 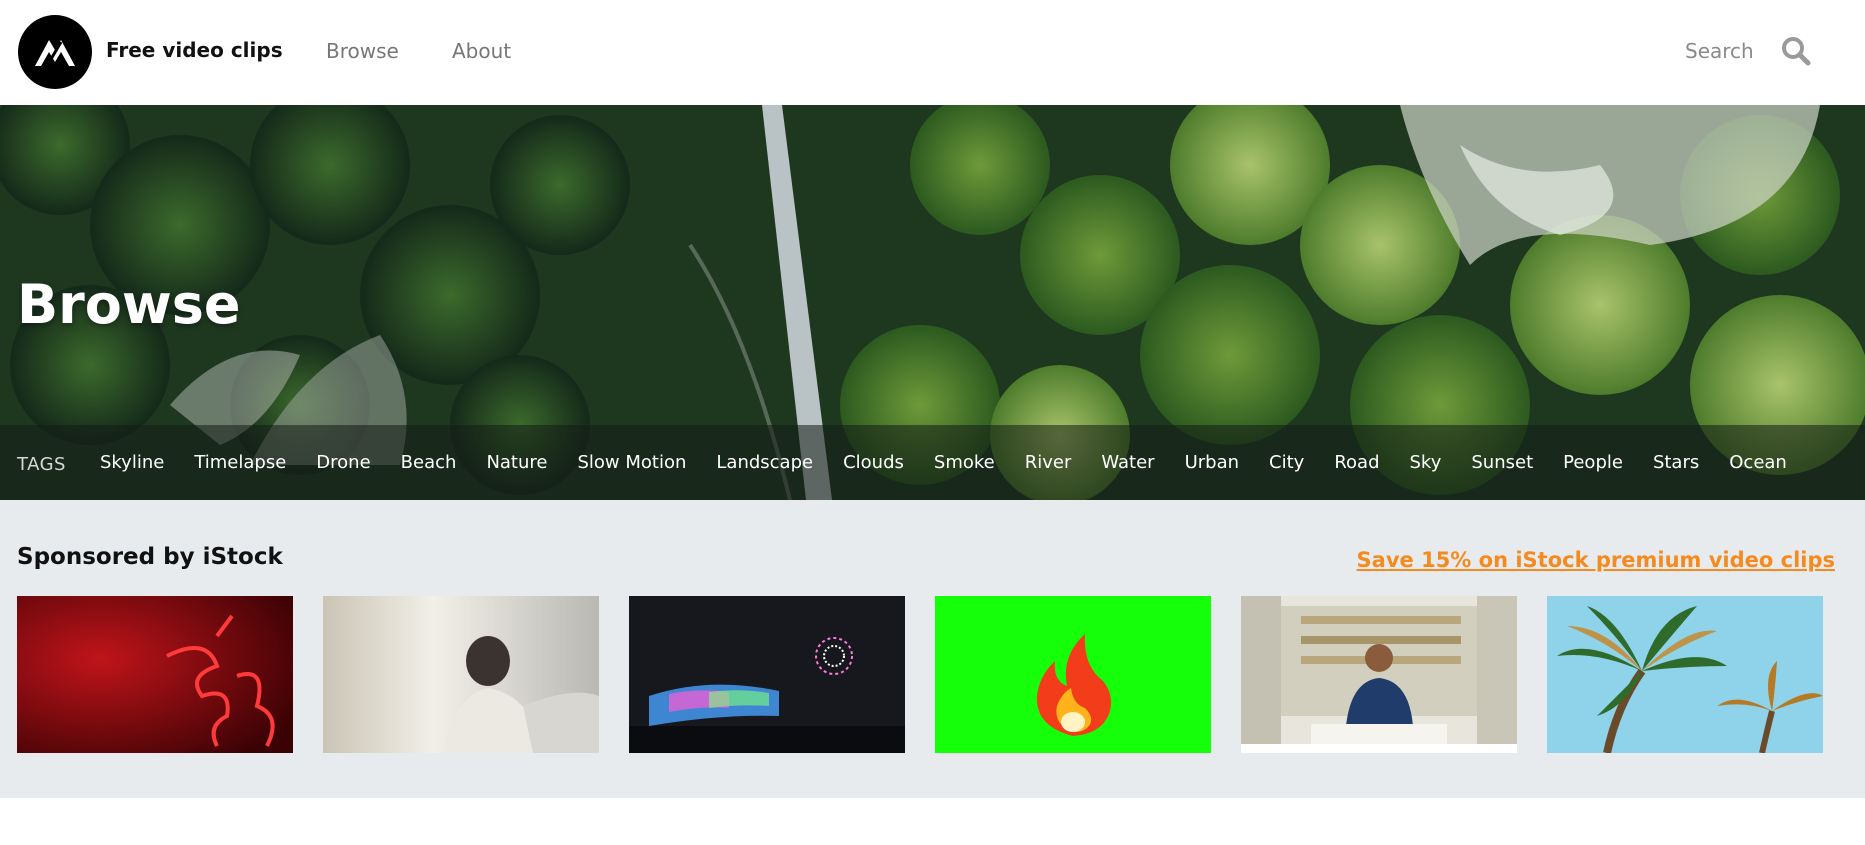 What do you see at coordinates (1758, 462) in the screenshot?
I see `tag-ocean: Ocean` at bounding box center [1758, 462].